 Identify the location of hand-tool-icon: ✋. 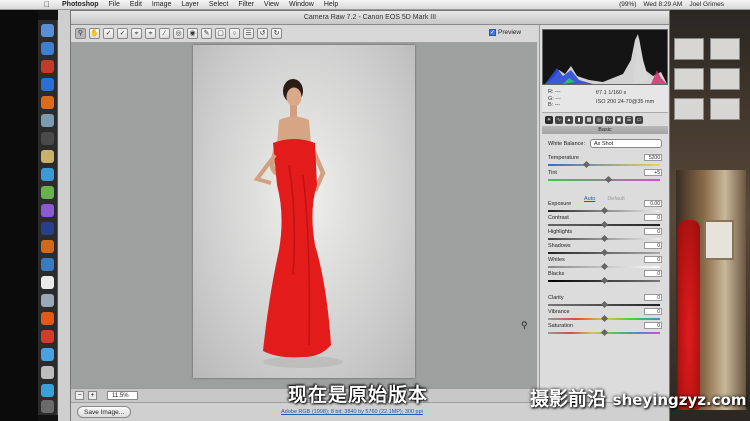
(94, 33).